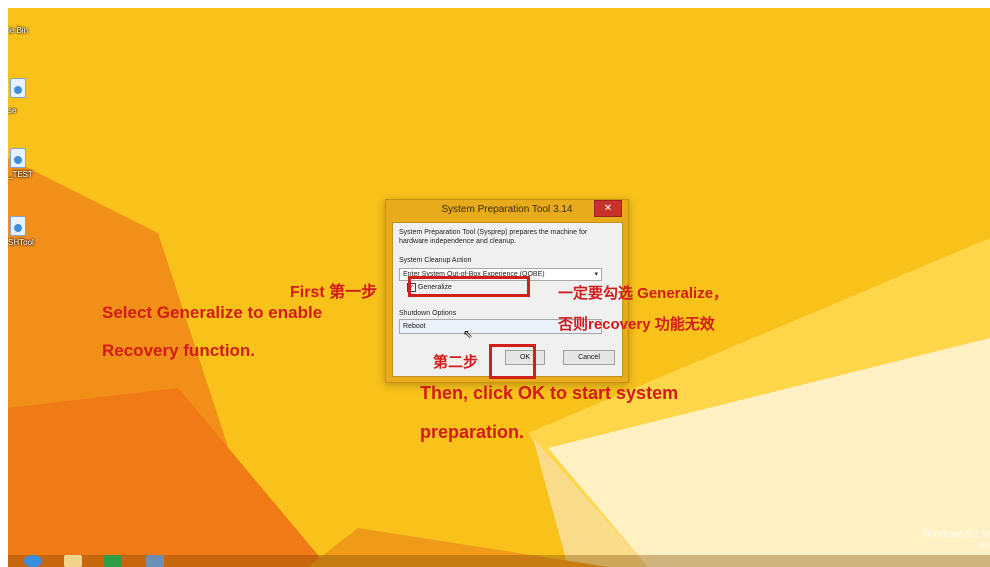 The height and width of the screenshot is (567, 990). Describe the element at coordinates (73, 561) in the screenshot. I see `file-explorer-icon` at that location.